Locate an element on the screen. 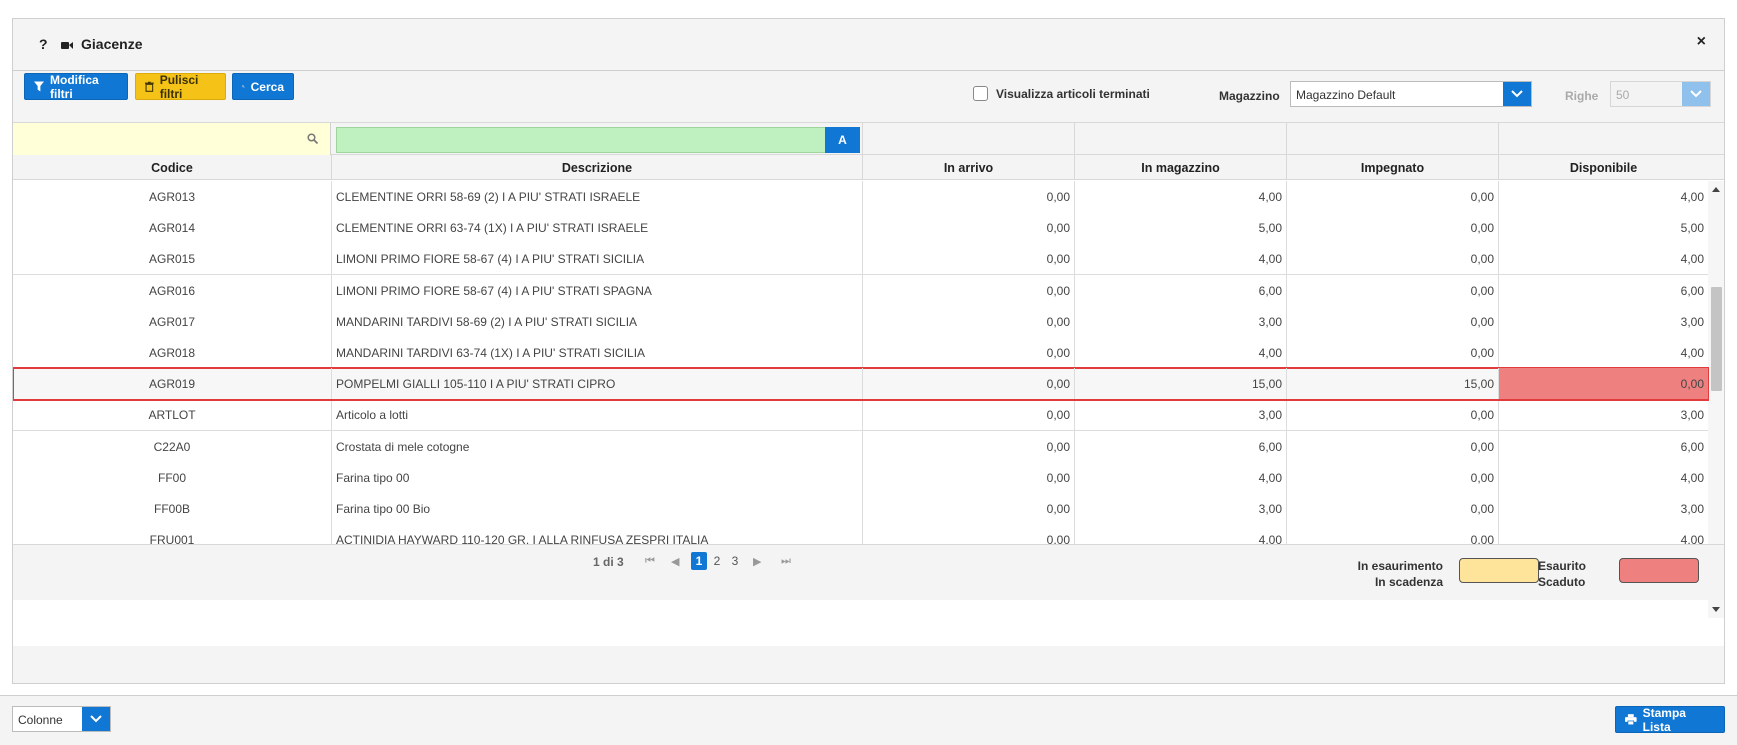 This screenshot has width=1737, height=745. magazzino-select: Magazzino Default is located at coordinates (1411, 94).